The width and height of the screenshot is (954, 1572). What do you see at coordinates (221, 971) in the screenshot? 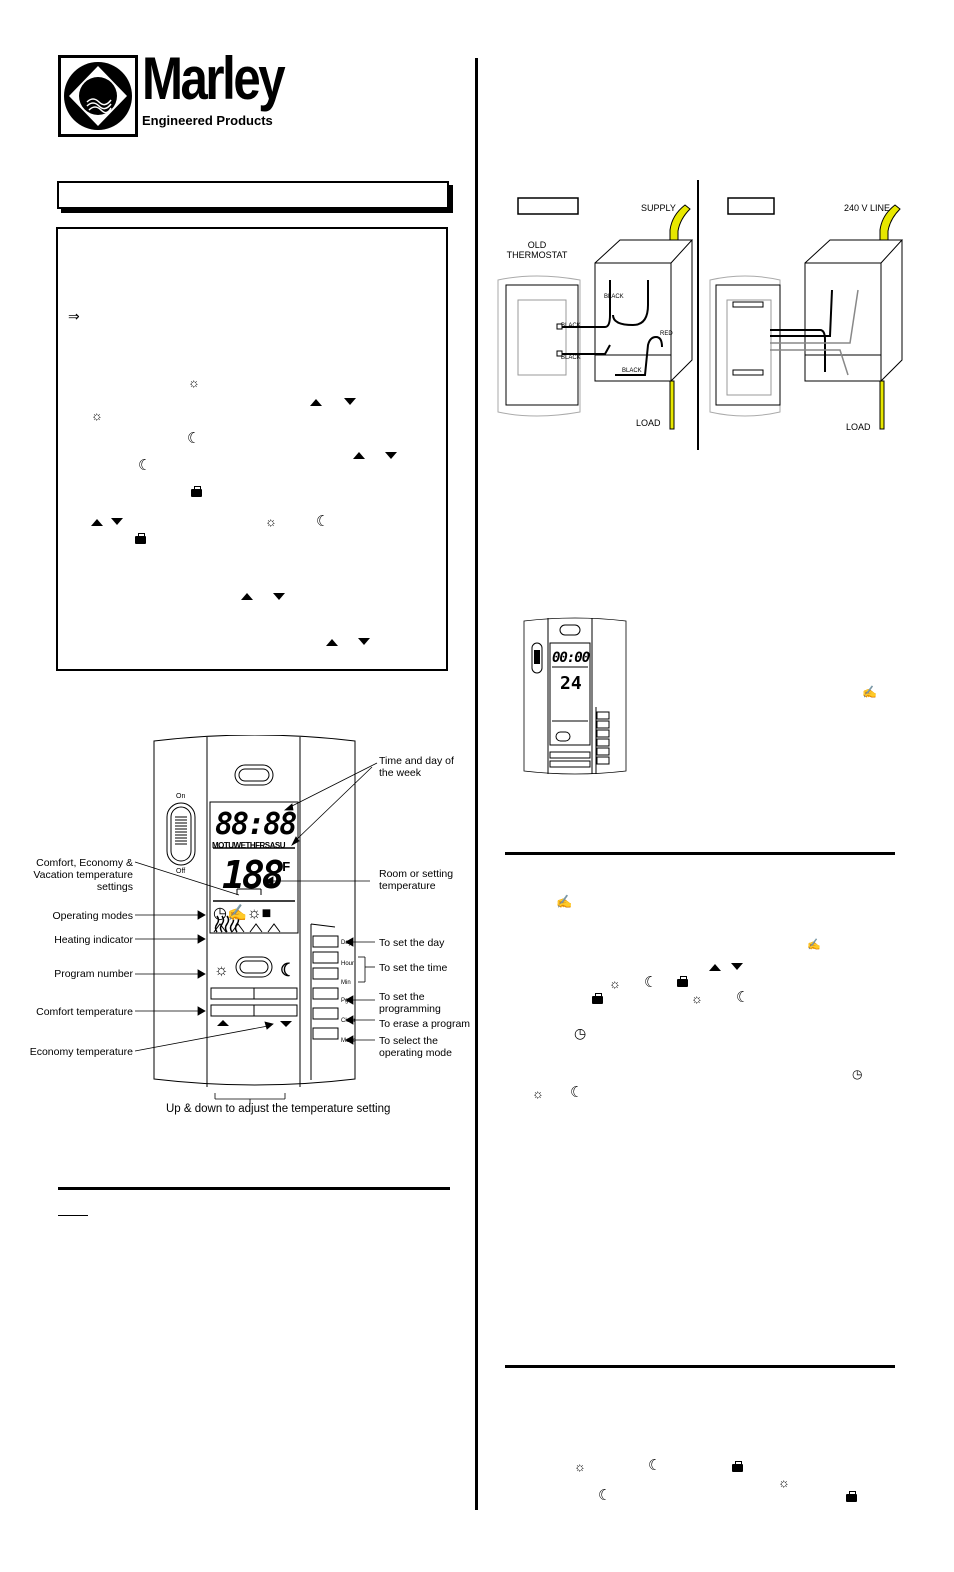
I see `comfort-button-icon: ☼` at bounding box center [221, 971].